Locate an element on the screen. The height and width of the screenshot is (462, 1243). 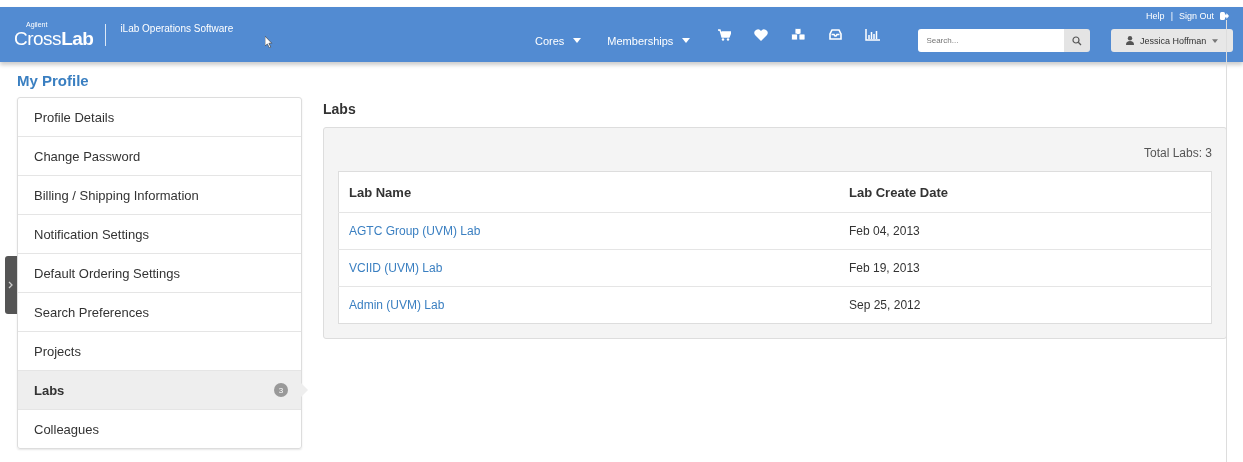
chevron-right-icon is located at coordinates (11, 285).